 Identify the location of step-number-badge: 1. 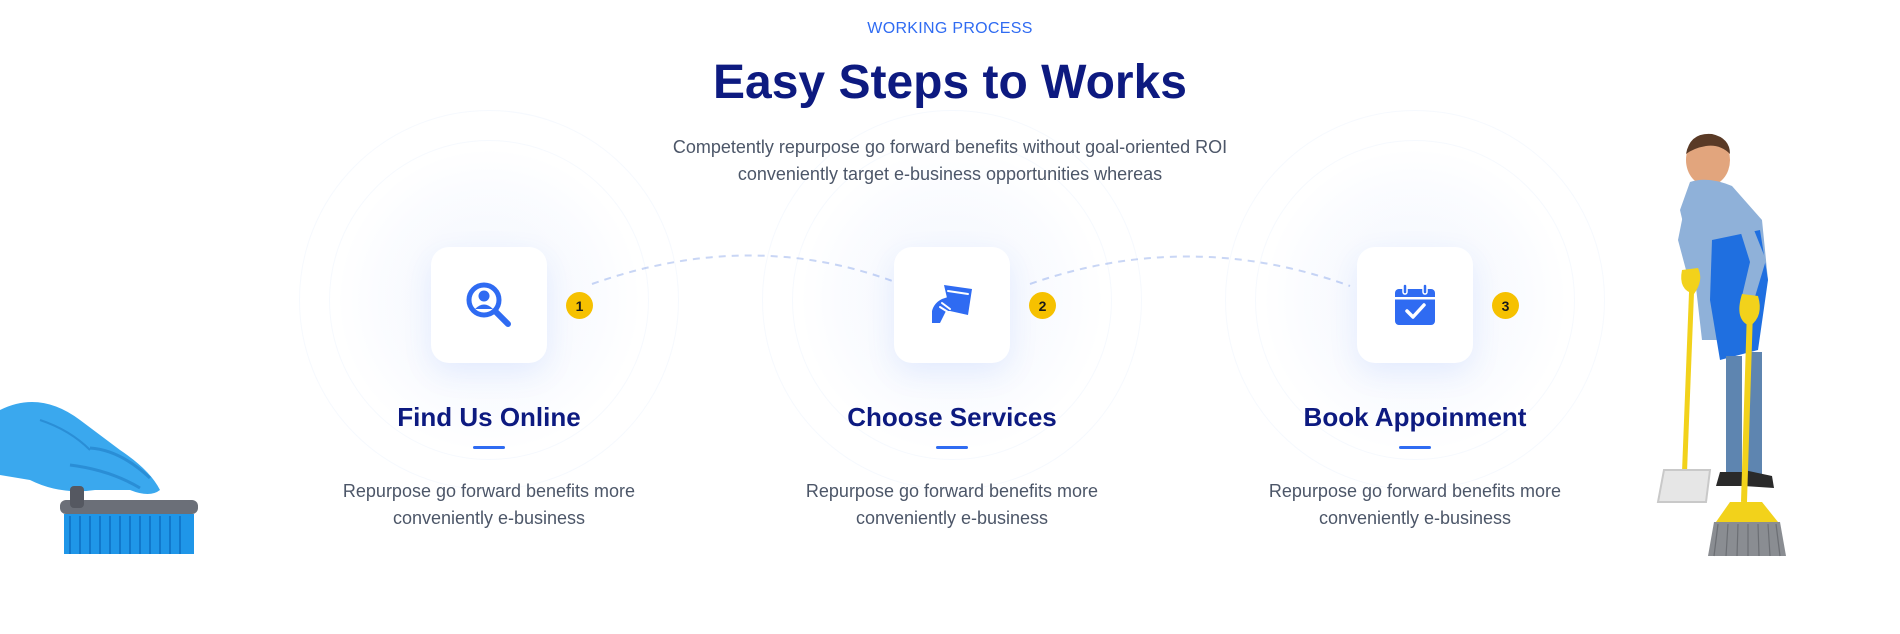
(579, 305).